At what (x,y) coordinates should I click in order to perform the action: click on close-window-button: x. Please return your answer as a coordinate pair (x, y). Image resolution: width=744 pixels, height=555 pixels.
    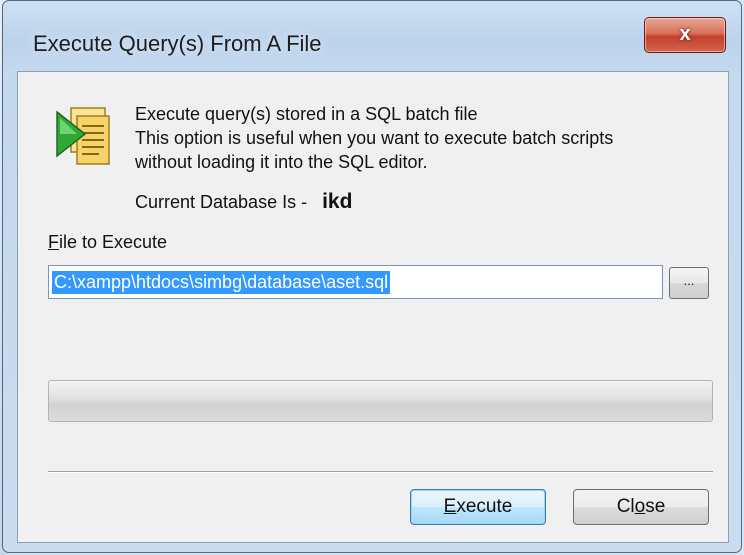
    Looking at the image, I should click on (685, 35).